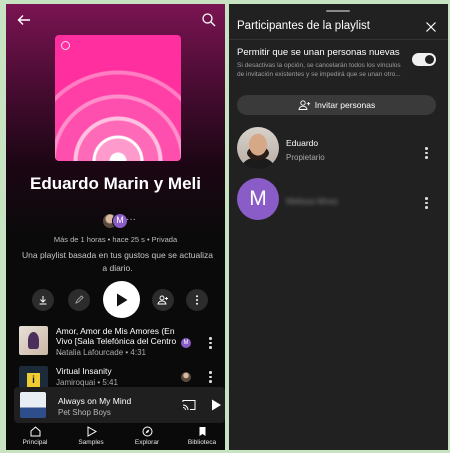 This screenshot has height=453, width=450. Describe the element at coordinates (338, 39) in the screenshot. I see `divider` at that location.